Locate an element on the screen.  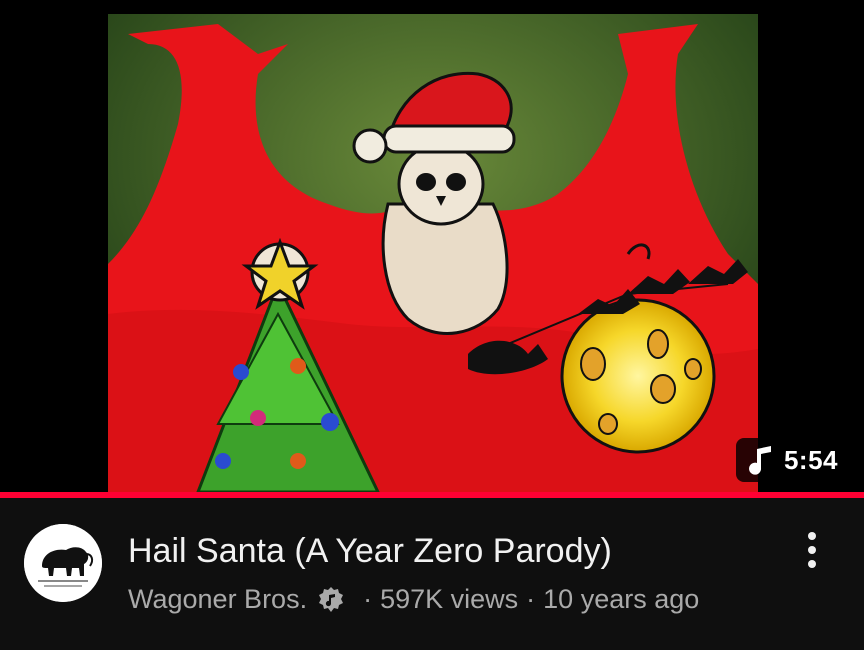
music-note-icon is located at coordinates (759, 460).